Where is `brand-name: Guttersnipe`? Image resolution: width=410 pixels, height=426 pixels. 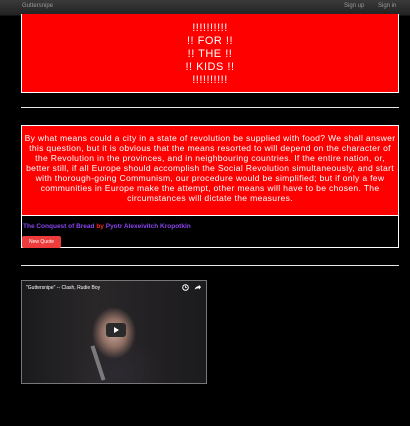
brand-name: Guttersnipe is located at coordinates (37, 6).